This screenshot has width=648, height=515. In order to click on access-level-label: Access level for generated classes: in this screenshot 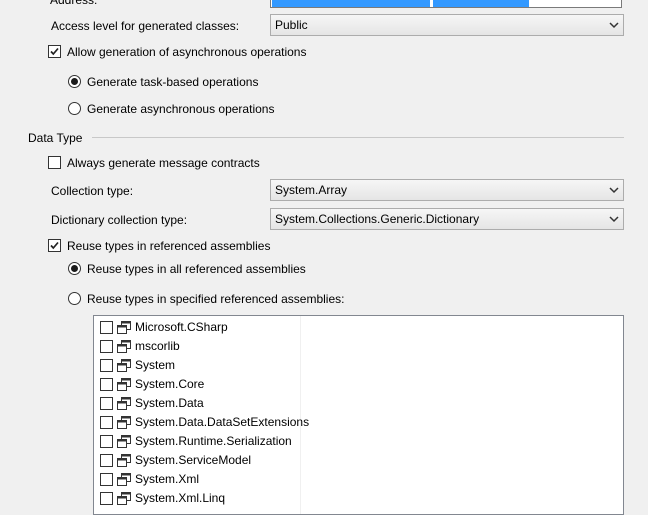, I will do `click(145, 26)`.